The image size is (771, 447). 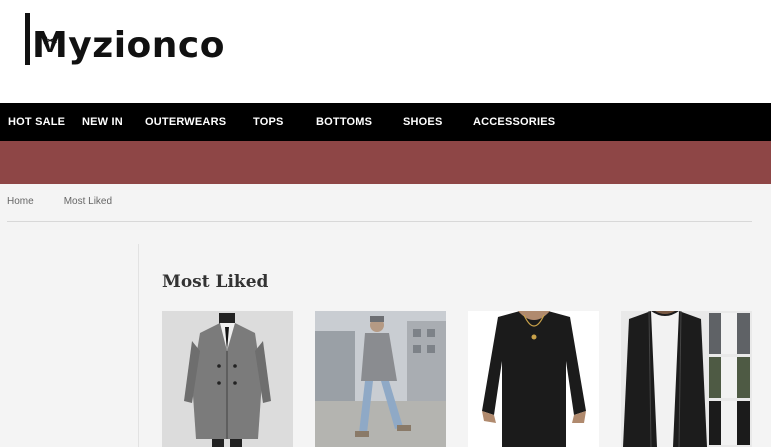 I want to click on nav-item-tops: TOPS, so click(x=268, y=122).